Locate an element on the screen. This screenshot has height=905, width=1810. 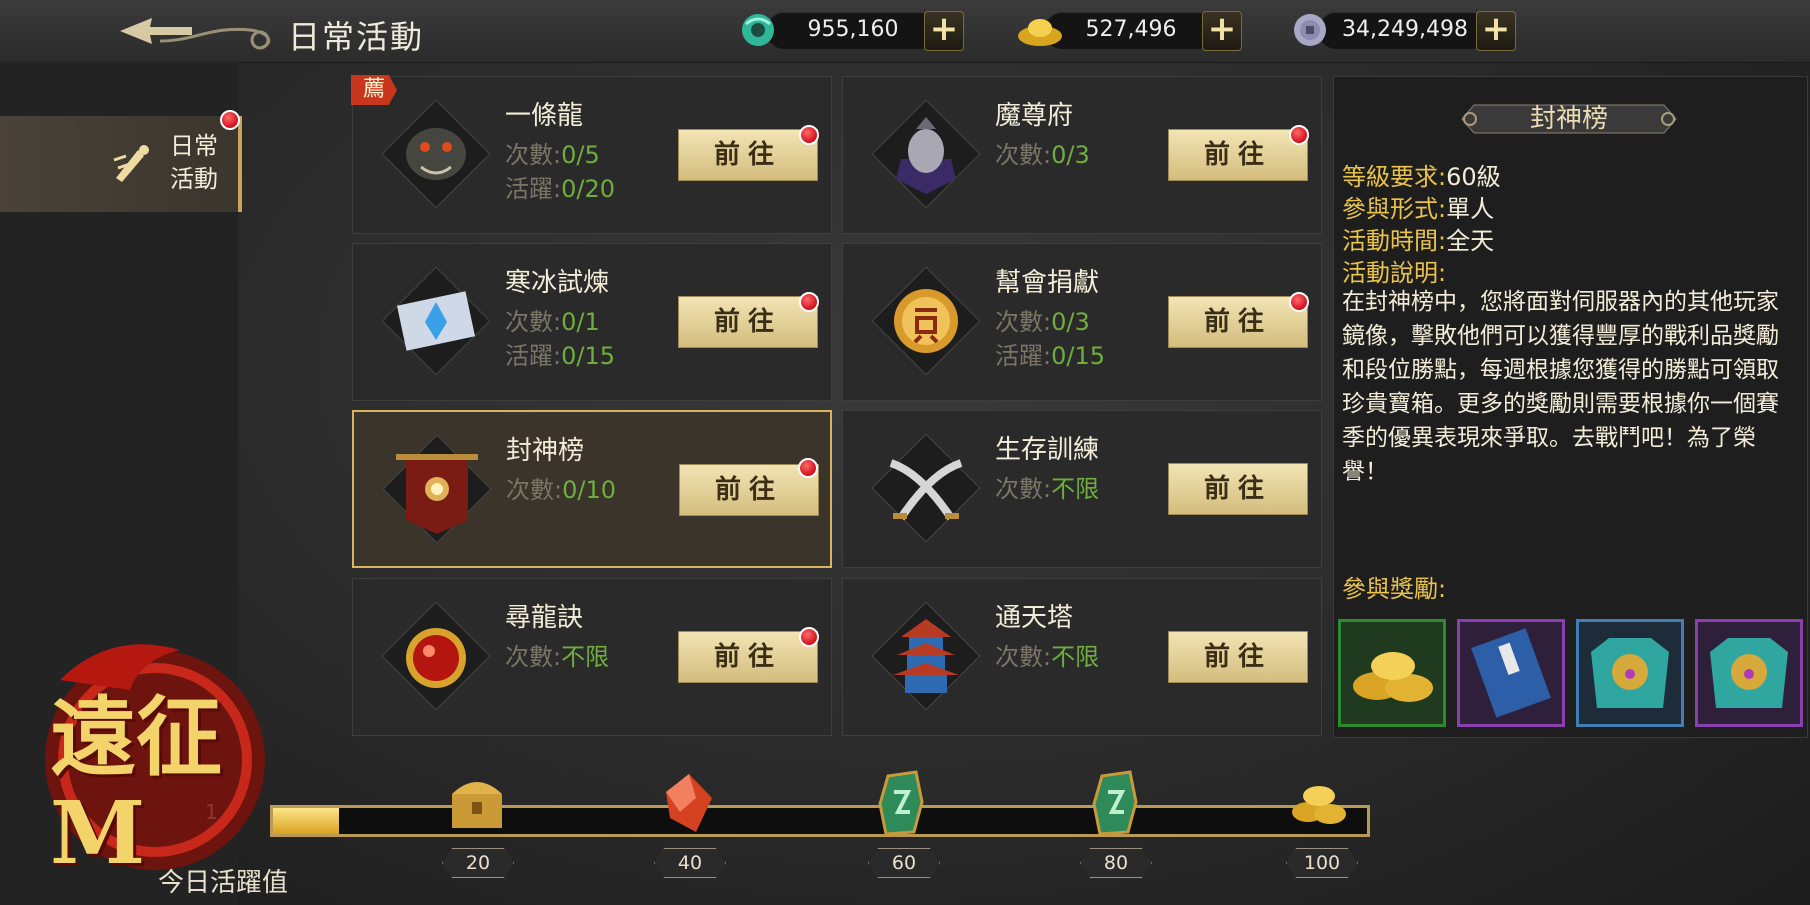
demon-lord-icon is located at coordinates (926, 154).